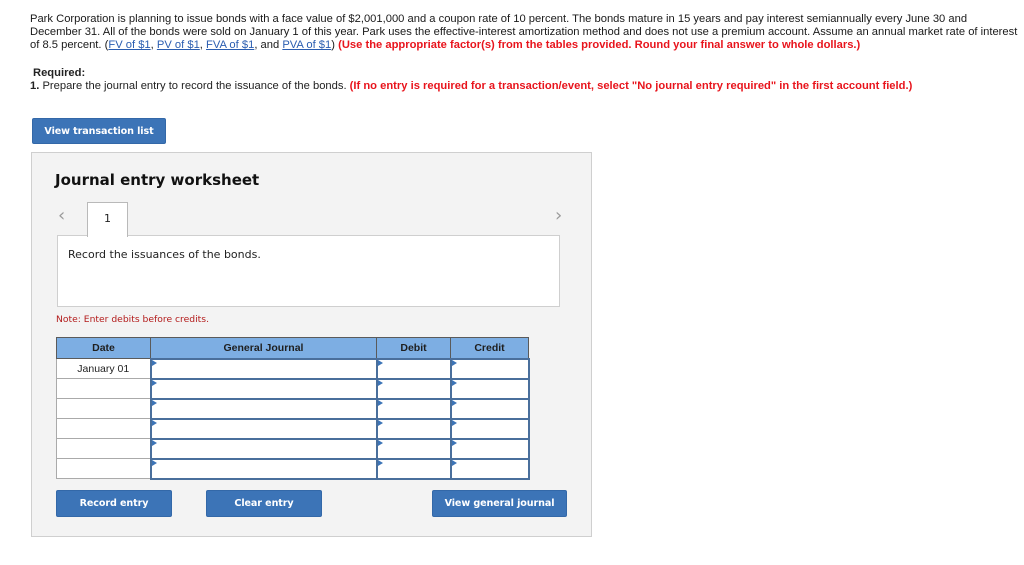  I want to click on header-general-journal: General Journal, so click(263, 348).